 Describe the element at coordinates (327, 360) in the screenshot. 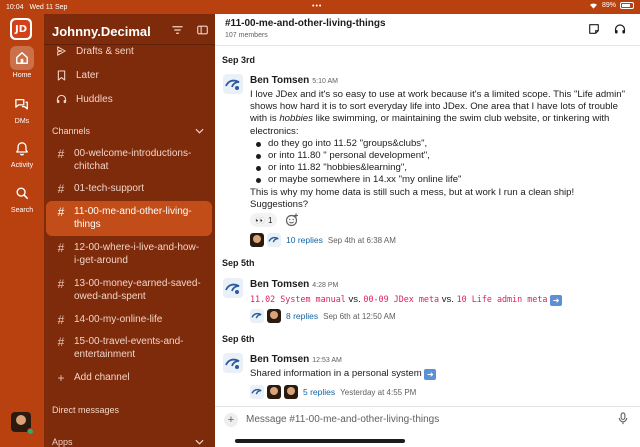

I see `message-time: 12:53 AM` at that location.